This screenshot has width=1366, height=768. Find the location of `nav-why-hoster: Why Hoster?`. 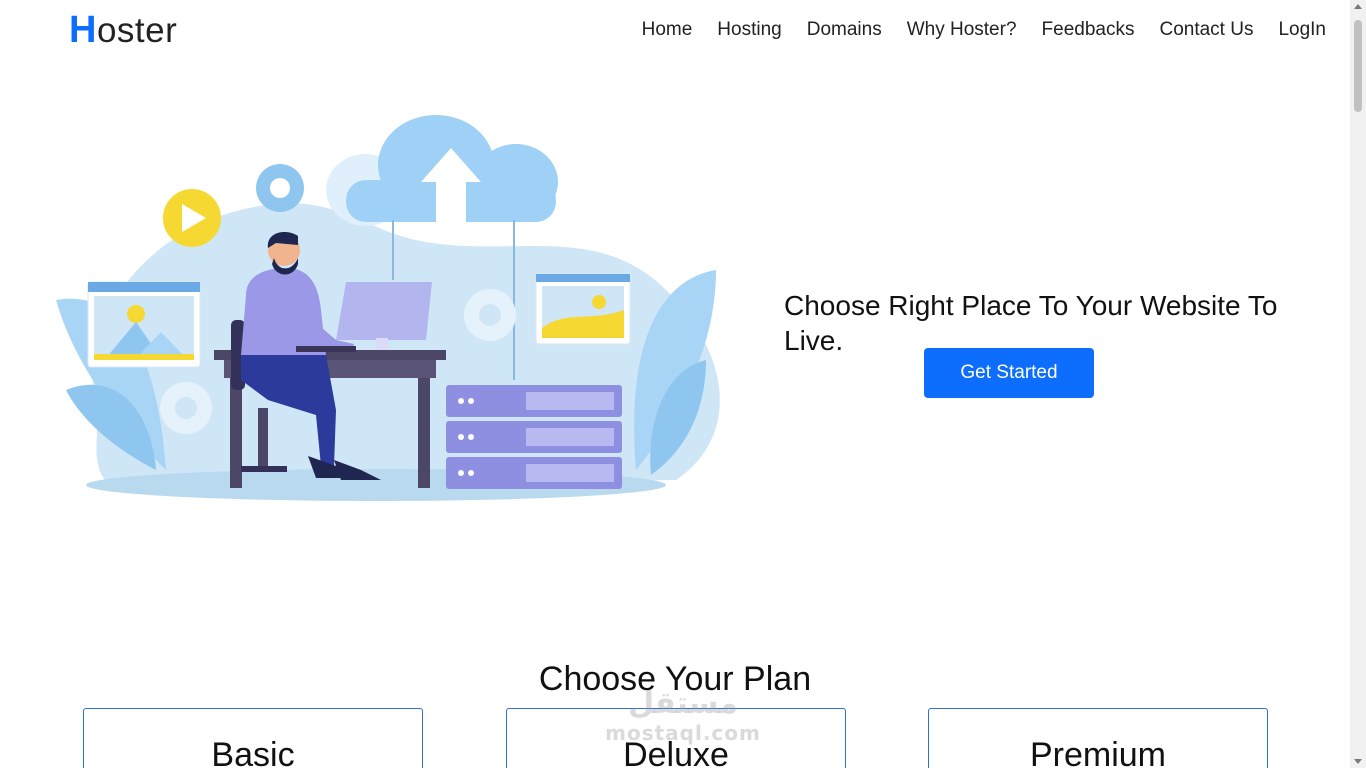

nav-why-hoster: Why Hoster? is located at coordinates (962, 30).